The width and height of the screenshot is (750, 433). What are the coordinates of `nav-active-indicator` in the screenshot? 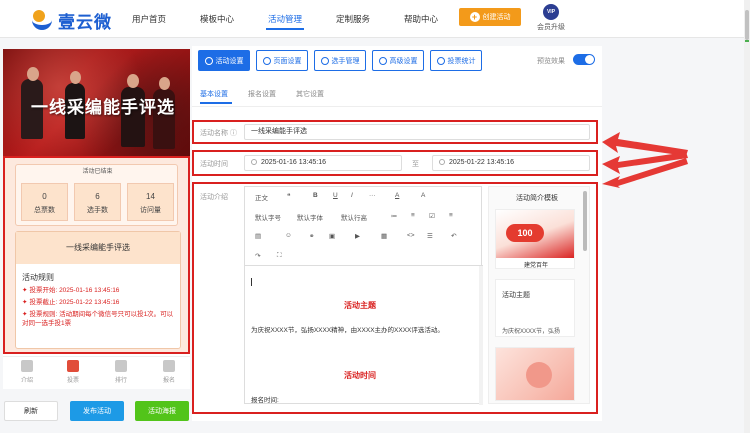 It's located at (285, 29).